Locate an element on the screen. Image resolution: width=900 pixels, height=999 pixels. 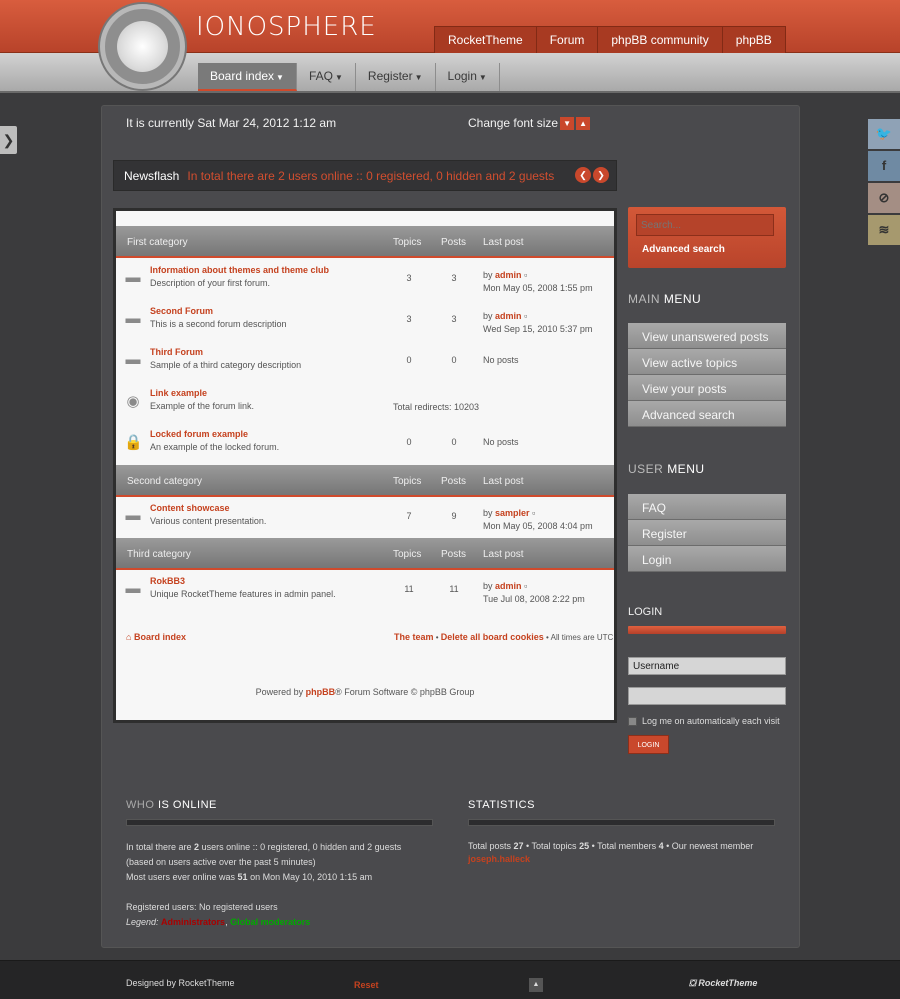
password-field is located at coordinates (707, 696).